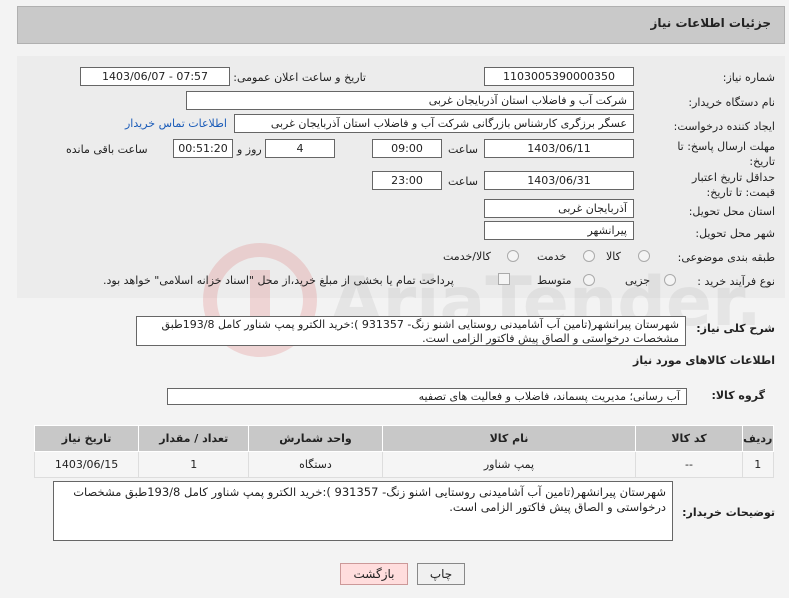 Image resolution: width=789 pixels, height=598 pixels. What do you see at coordinates (299, 77) in the screenshot?
I see `announce-label: تاریخ و ساعت اعلان عمومی:` at bounding box center [299, 77].